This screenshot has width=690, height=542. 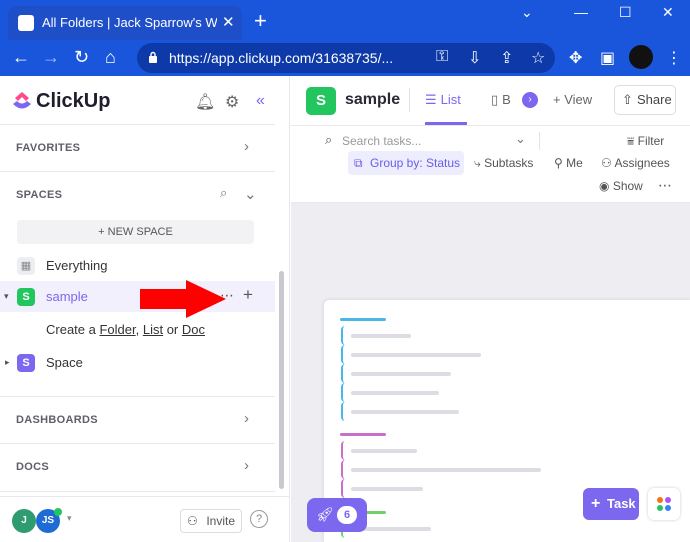 I want to click on tab-search-icon: ⌄, so click(x=527, y=12).